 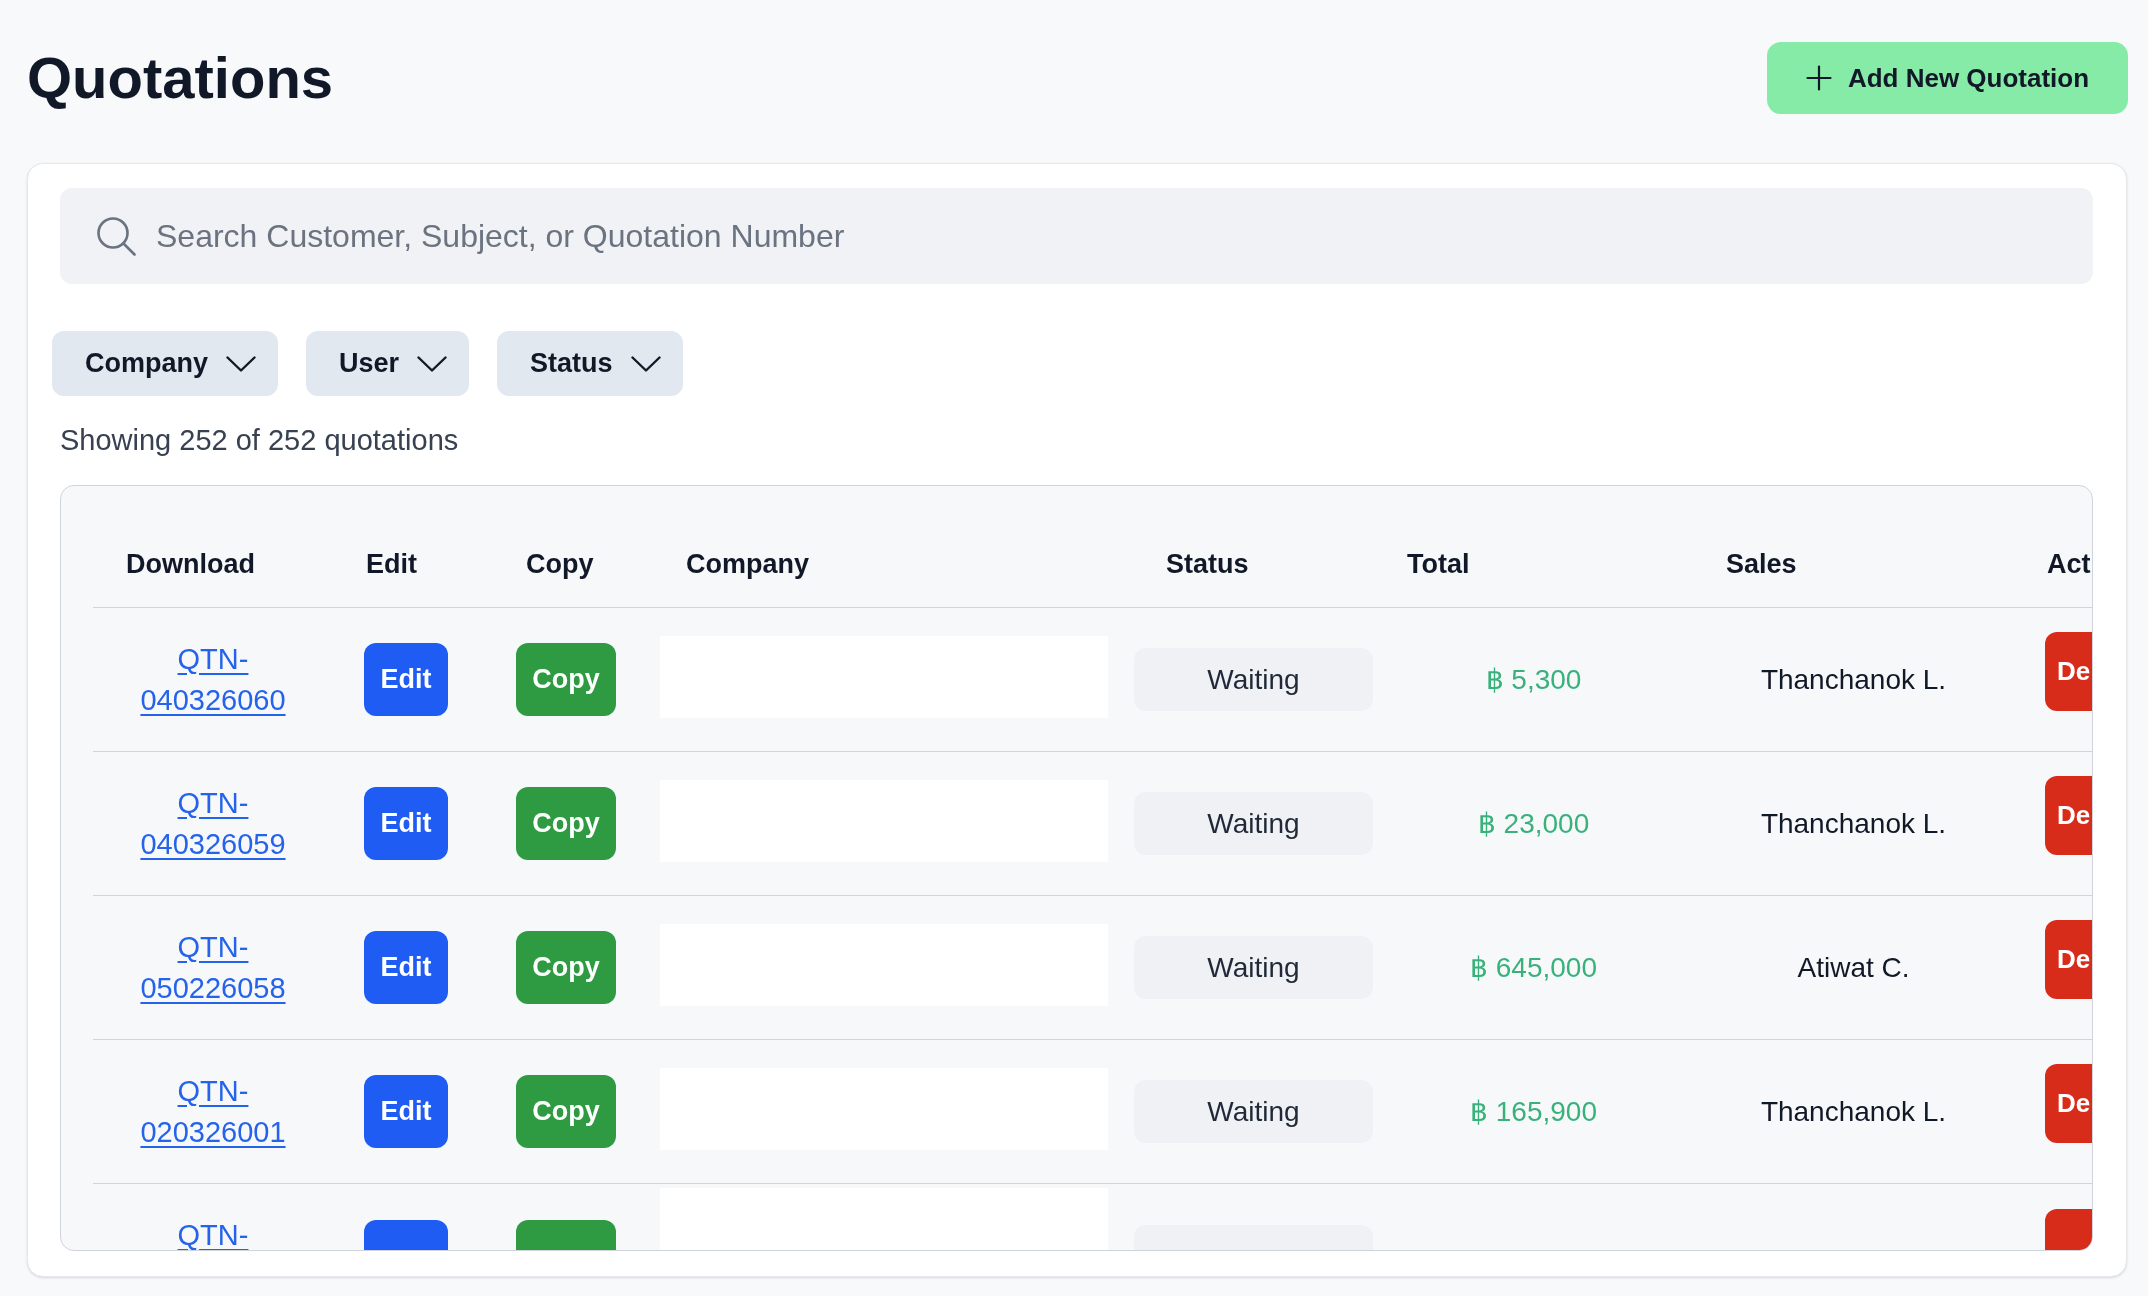 I want to click on add-quotation-button: Add New Quotation, so click(x=1947, y=78).